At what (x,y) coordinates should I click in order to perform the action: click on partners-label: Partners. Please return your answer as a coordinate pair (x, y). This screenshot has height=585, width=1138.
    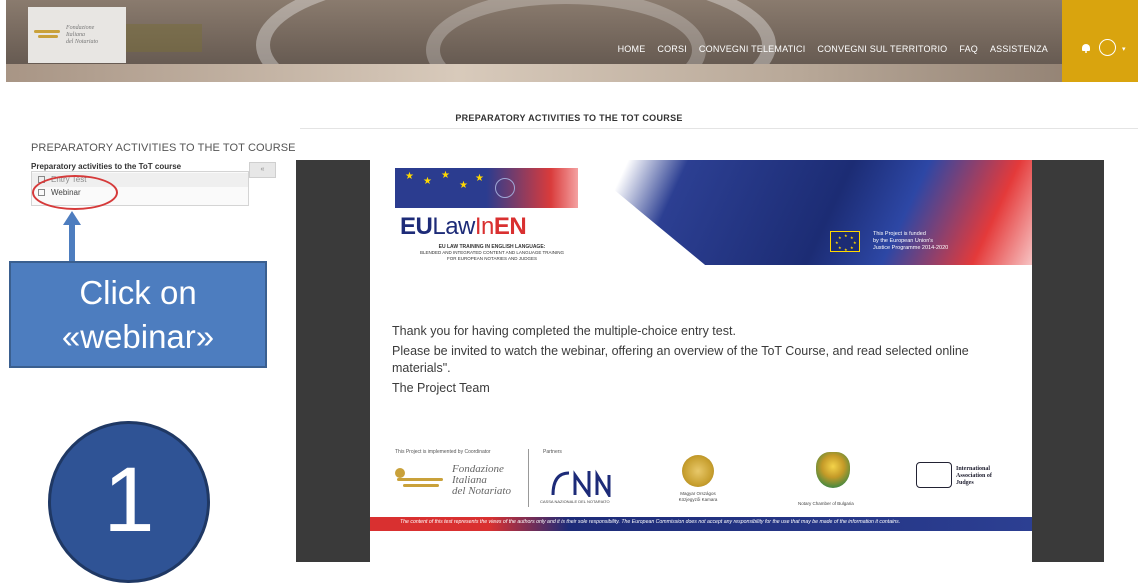
    Looking at the image, I should click on (552, 452).